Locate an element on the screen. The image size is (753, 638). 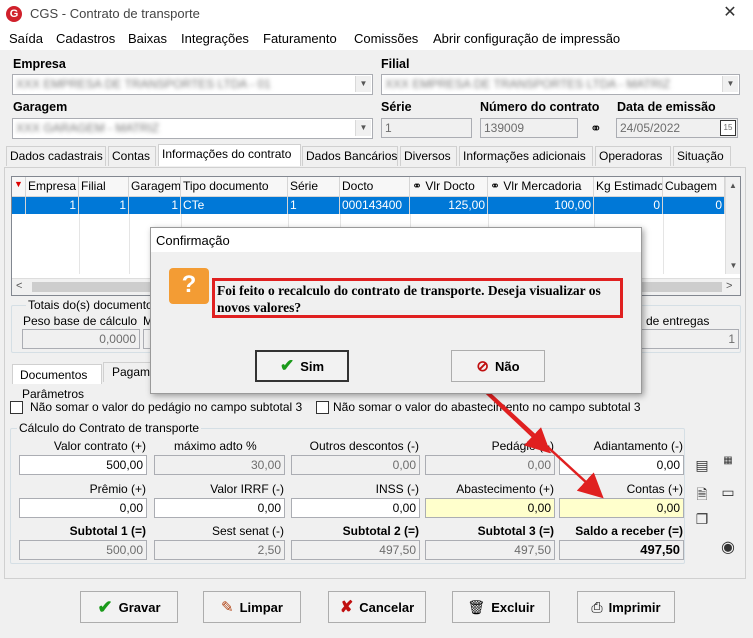
sim-button: ✔ Sim is located at coordinates (302, 366).